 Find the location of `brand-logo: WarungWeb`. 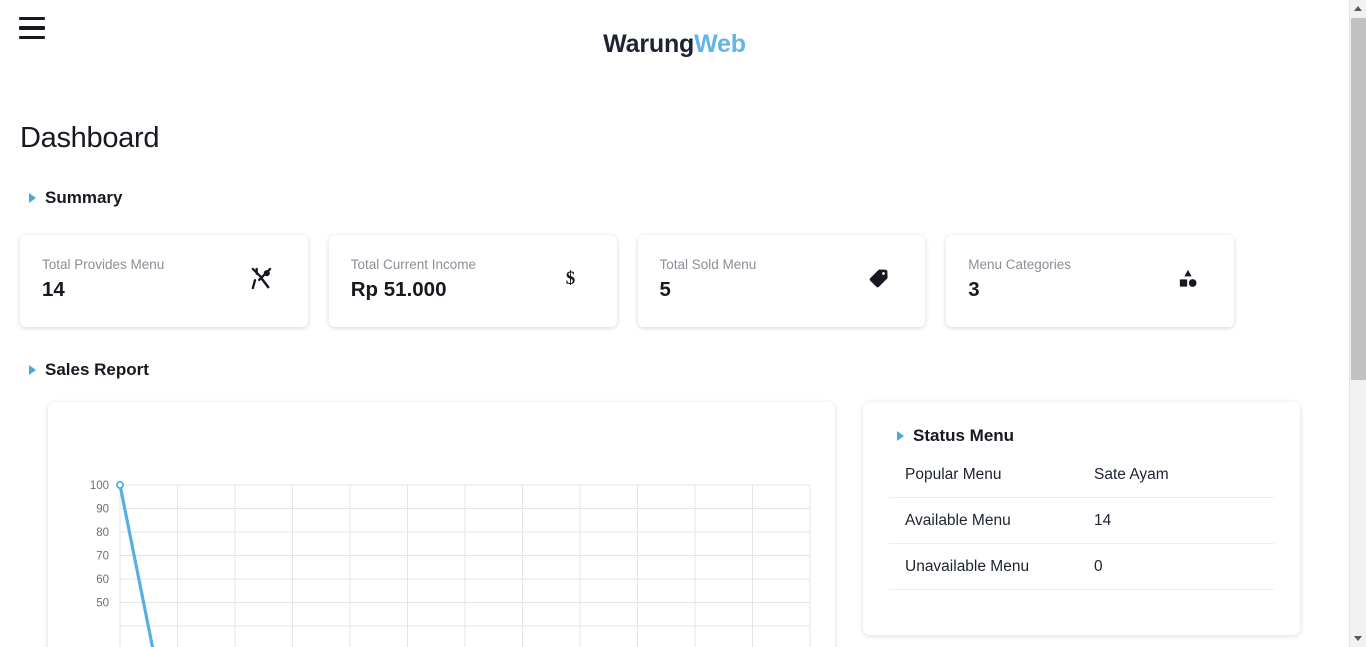

brand-logo: WarungWeb is located at coordinates (674, 44).